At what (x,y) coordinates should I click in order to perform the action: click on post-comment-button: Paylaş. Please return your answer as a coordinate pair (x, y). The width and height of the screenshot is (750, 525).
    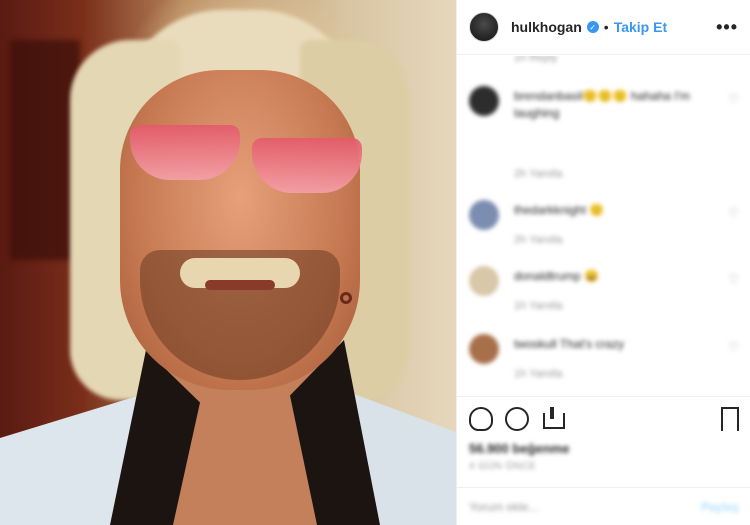
    Looking at the image, I should click on (720, 507).